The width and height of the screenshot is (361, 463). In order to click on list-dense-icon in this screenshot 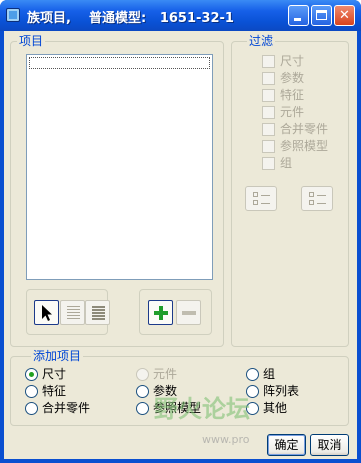, I will do `click(98, 313)`.